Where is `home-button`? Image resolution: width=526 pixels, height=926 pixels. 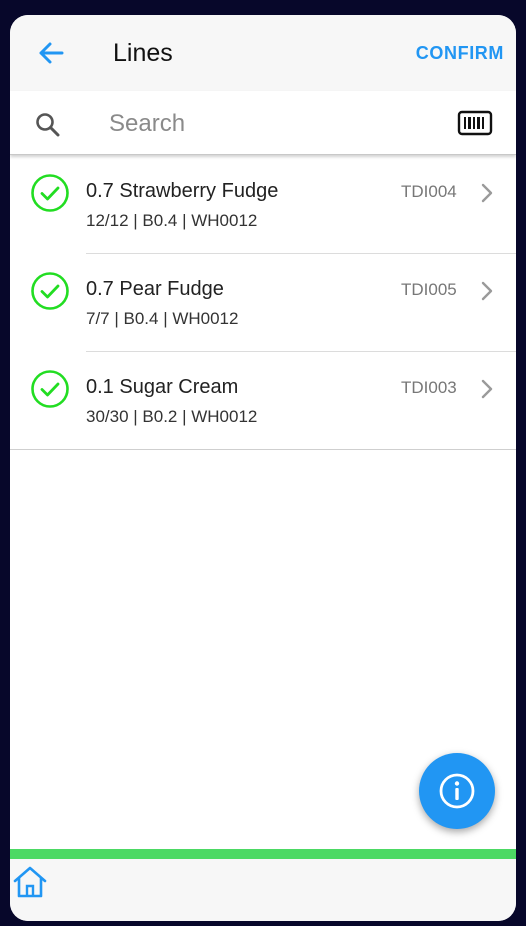
home-button is located at coordinates (30, 882).